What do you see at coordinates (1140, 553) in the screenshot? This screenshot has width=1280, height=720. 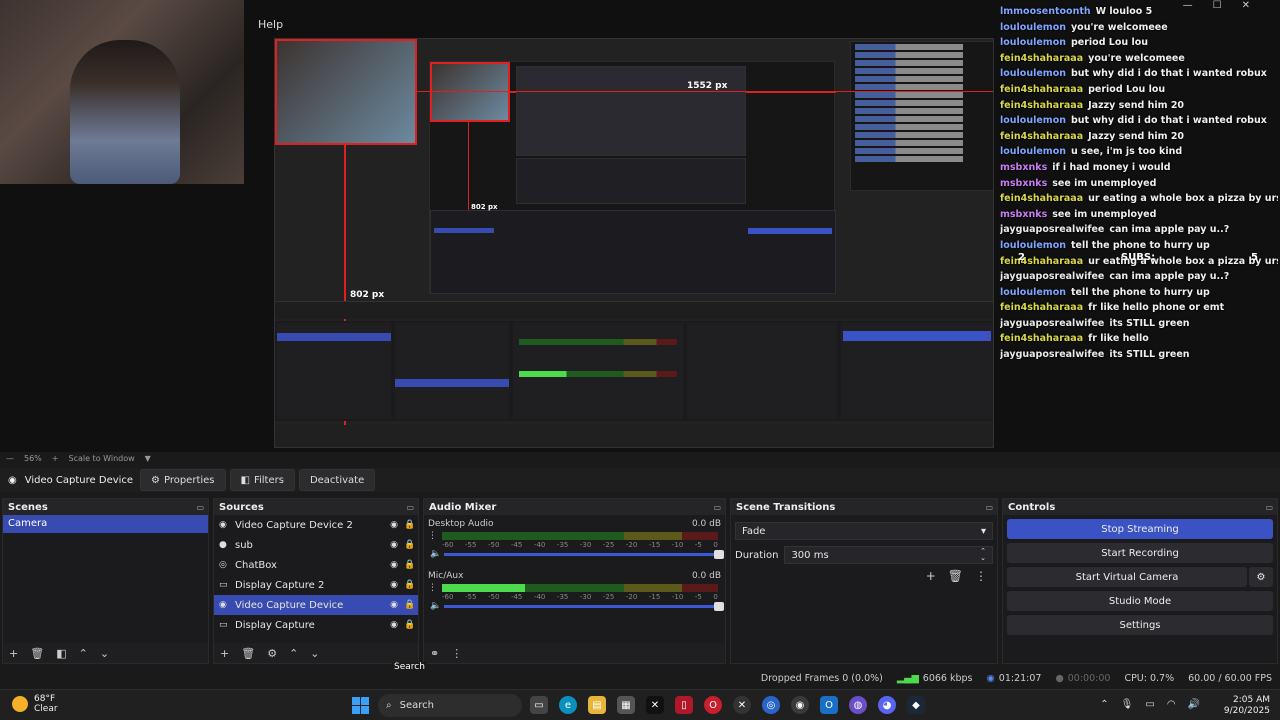 I see `start-recording-button: Start Recording` at bounding box center [1140, 553].